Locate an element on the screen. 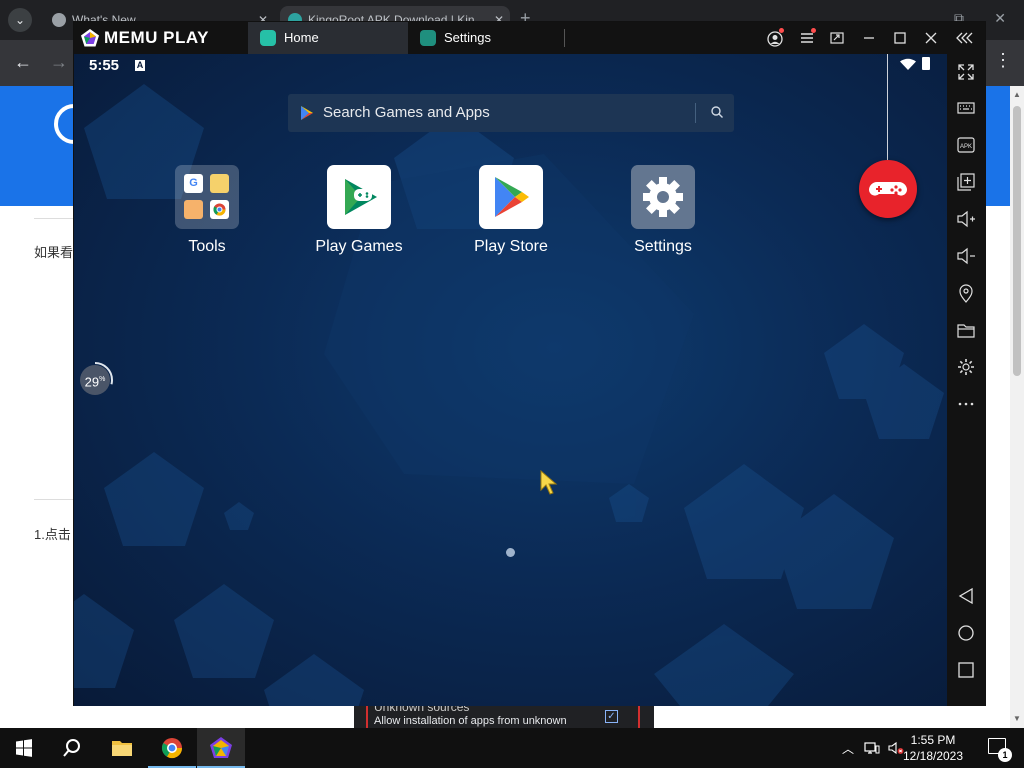 Image resolution: width=1024 pixels, height=768 pixels. app-settings: Settings is located at coordinates (663, 210).